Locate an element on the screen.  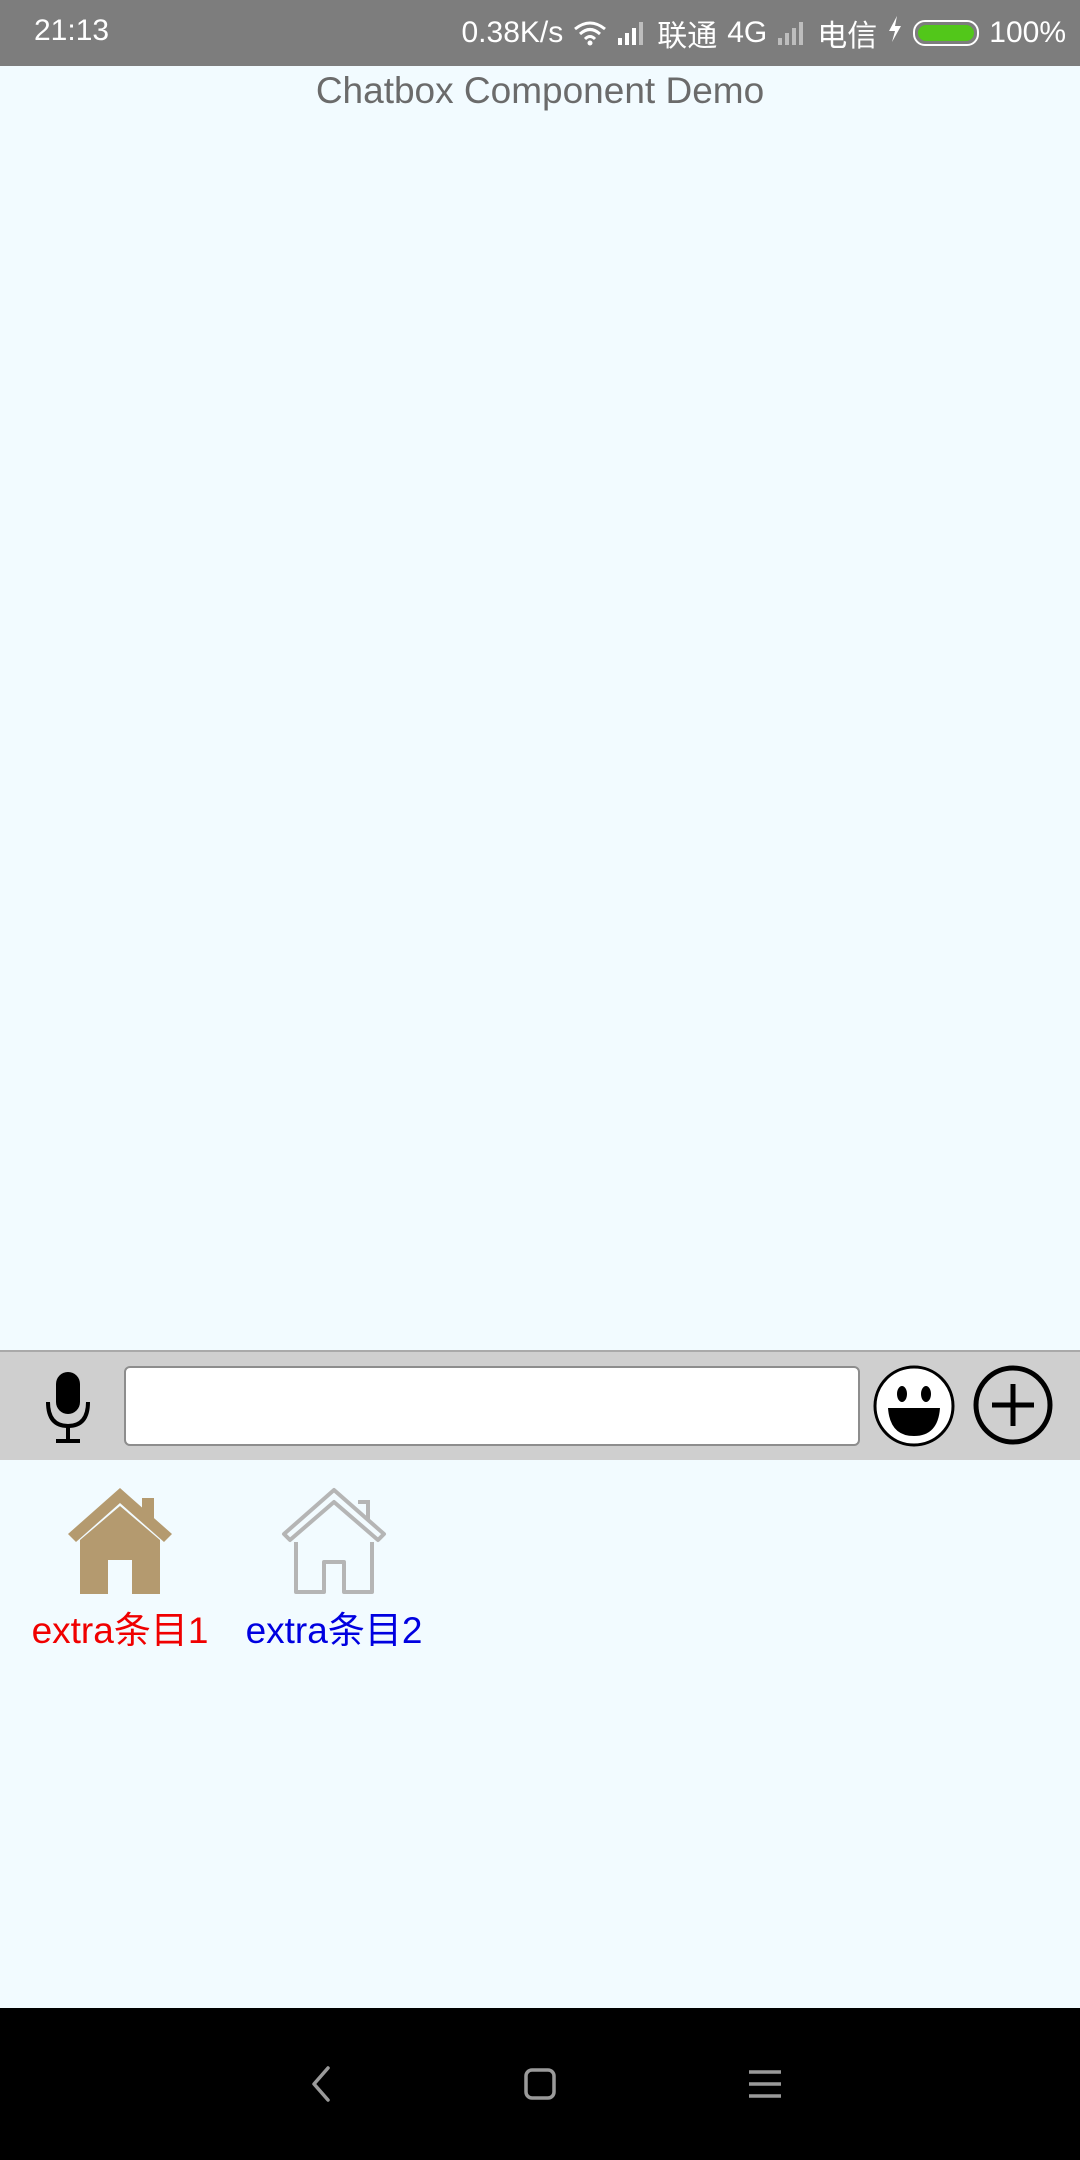
network-type: 4G is located at coordinates (747, 32).